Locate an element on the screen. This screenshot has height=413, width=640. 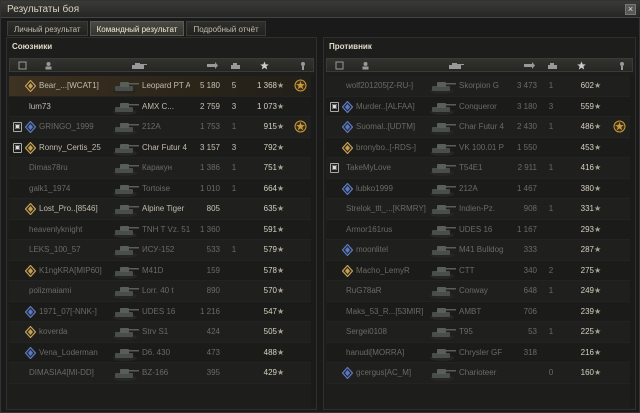
damage-value: 1 467 is located at coordinates (526, 188).